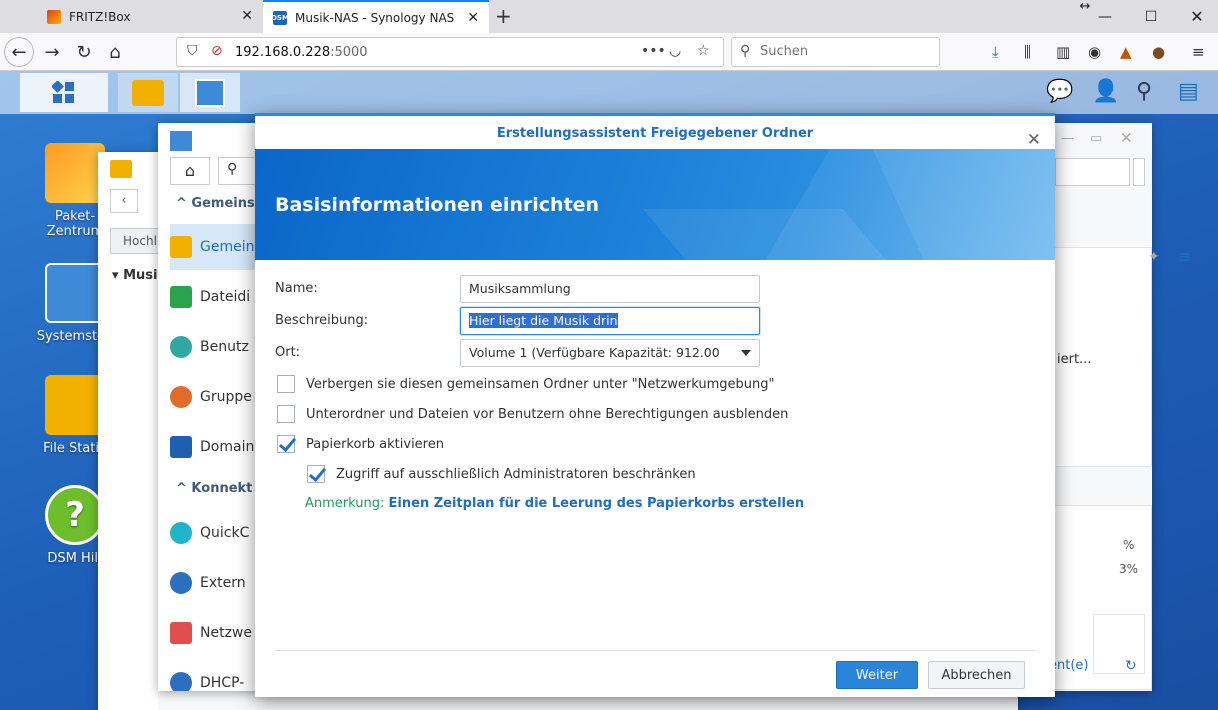 The width and height of the screenshot is (1218, 710). I want to click on close-icon: ✕, so click(1126, 138).